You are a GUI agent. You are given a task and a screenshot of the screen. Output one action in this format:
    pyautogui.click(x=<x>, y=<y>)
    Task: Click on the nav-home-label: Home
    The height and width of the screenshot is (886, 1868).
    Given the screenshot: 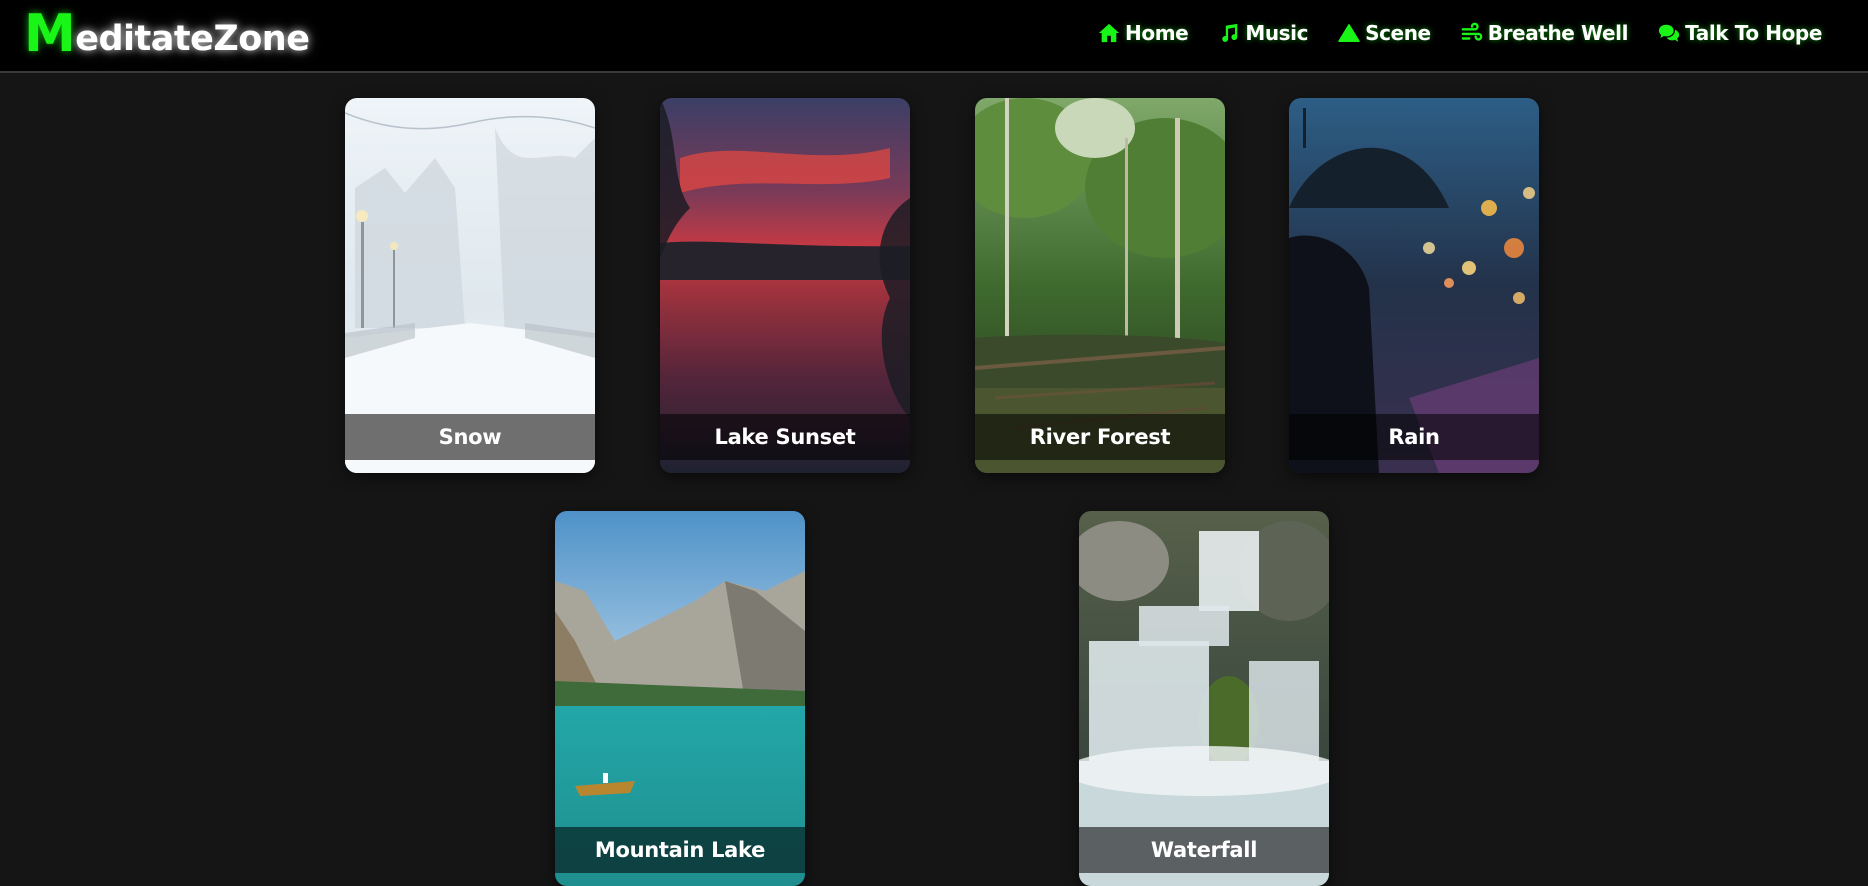 What is the action you would take?
    pyautogui.click(x=1157, y=33)
    